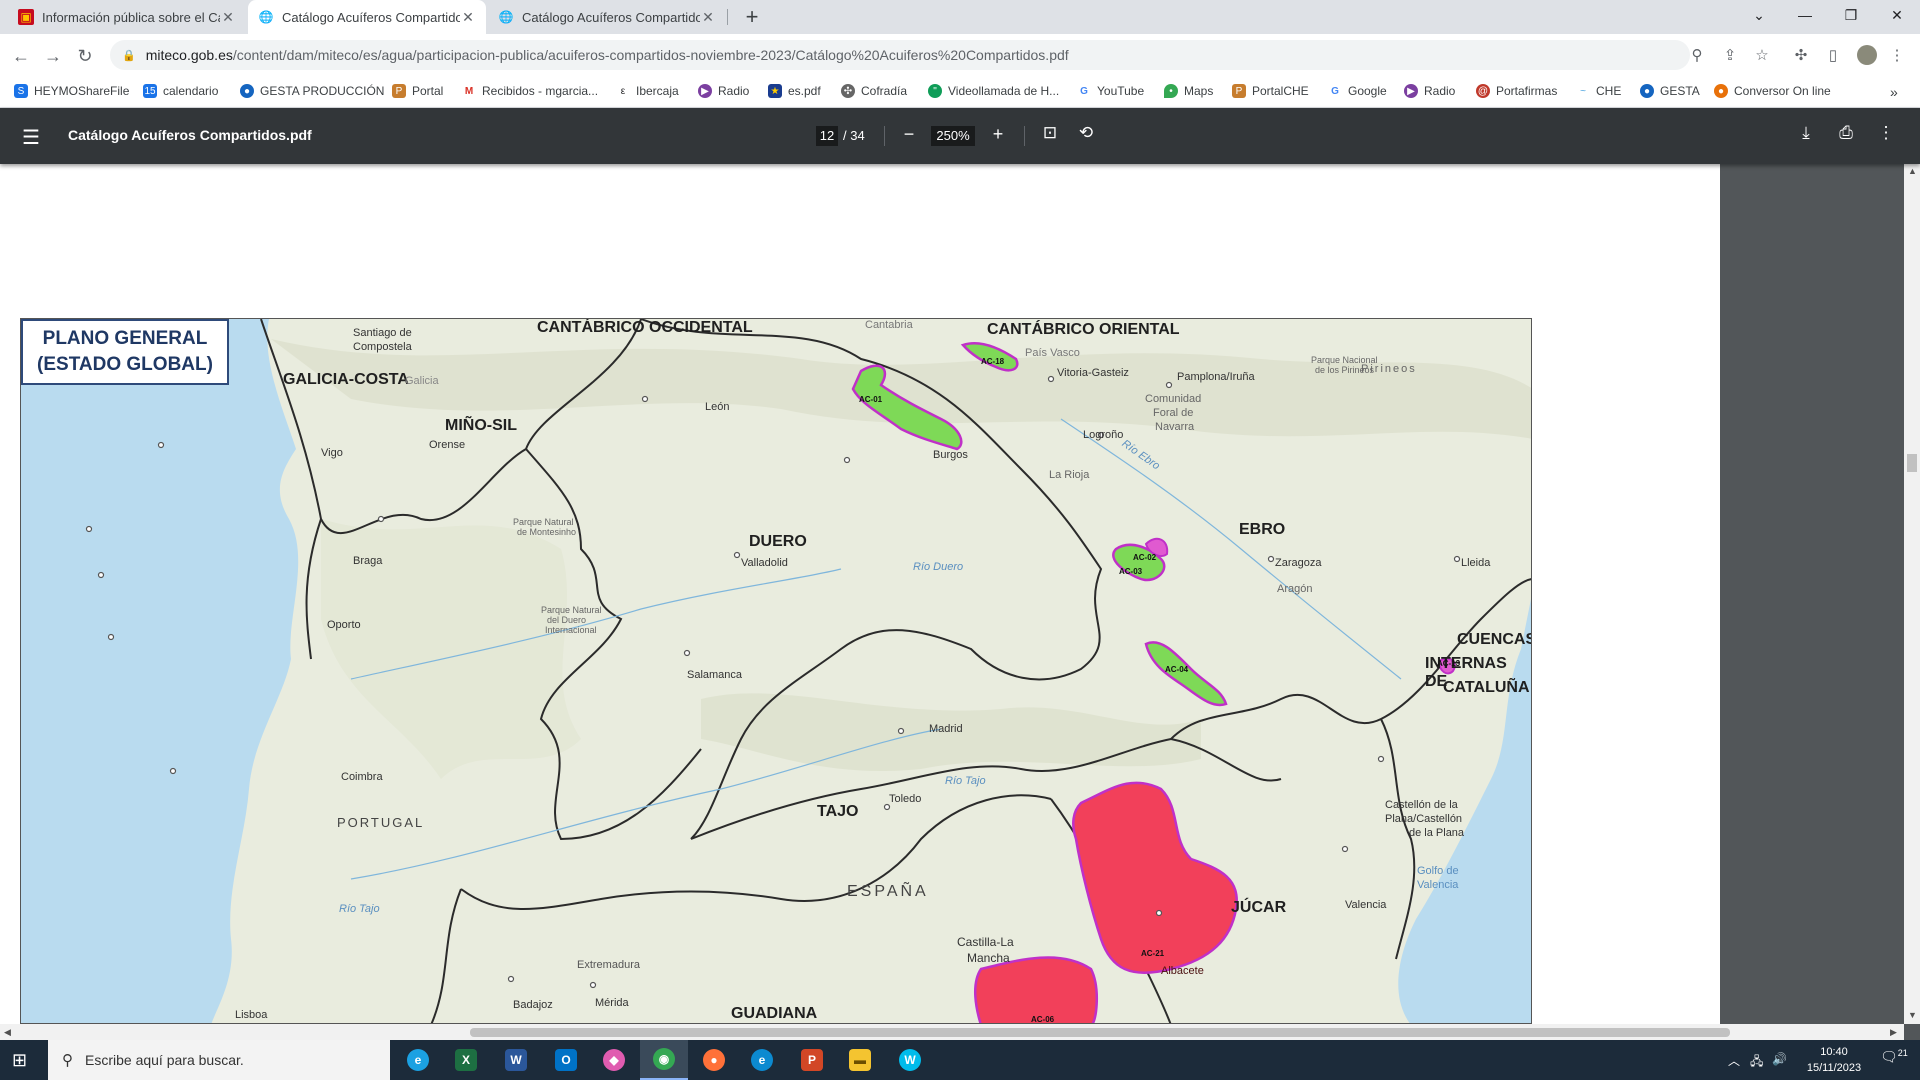 Image resolution: width=1920 pixels, height=1080 pixels. I want to click on scroll-right-arrow-icon: ▶, so click(1893, 1032).